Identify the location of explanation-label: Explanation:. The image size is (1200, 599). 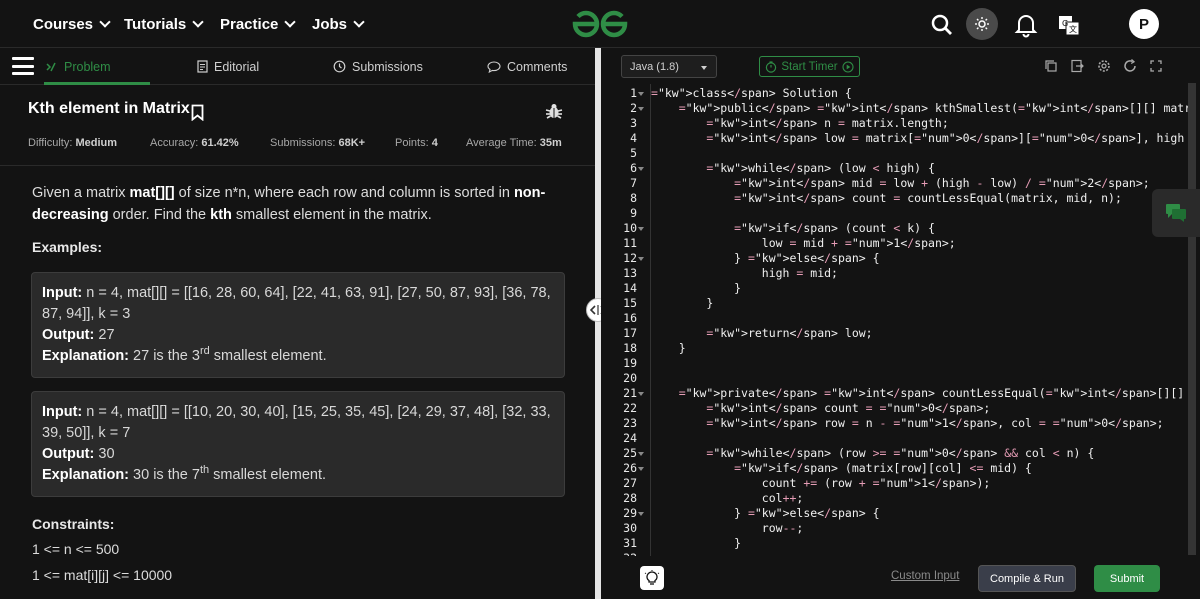
(86, 356).